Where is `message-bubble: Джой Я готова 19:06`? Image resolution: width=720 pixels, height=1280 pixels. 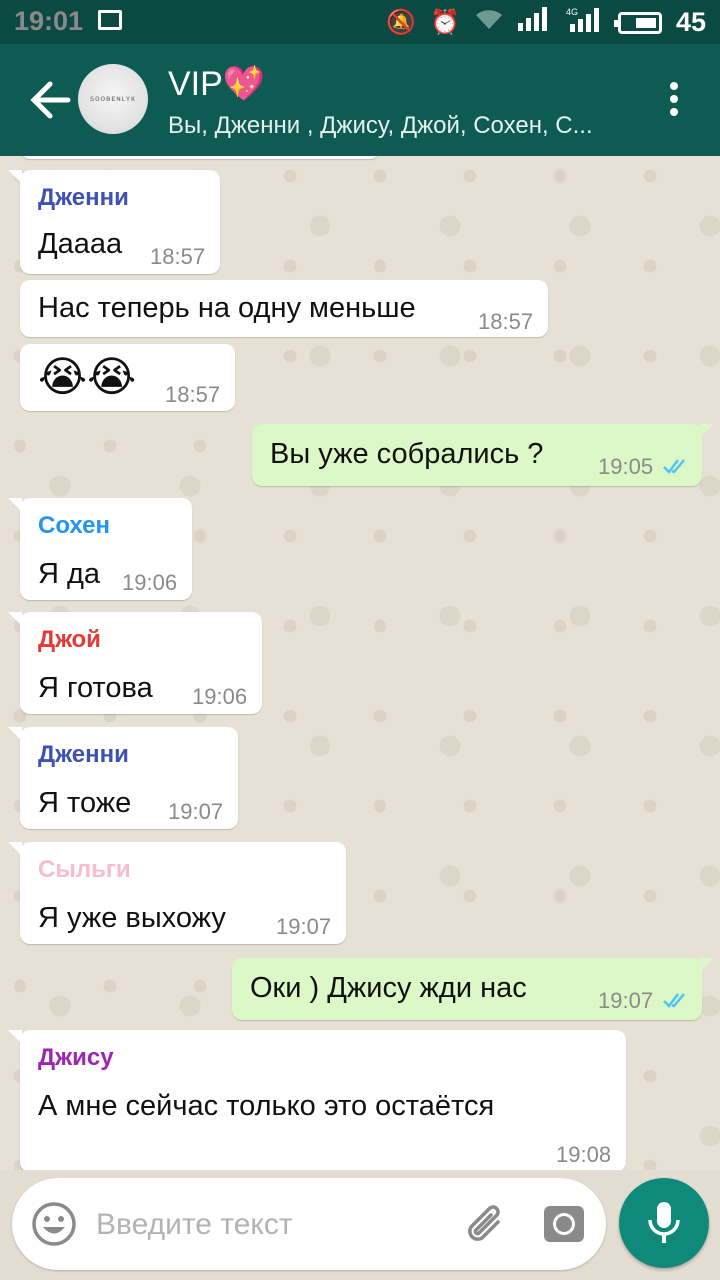
message-bubble: Джой Я готова 19:06 is located at coordinates (135, 663).